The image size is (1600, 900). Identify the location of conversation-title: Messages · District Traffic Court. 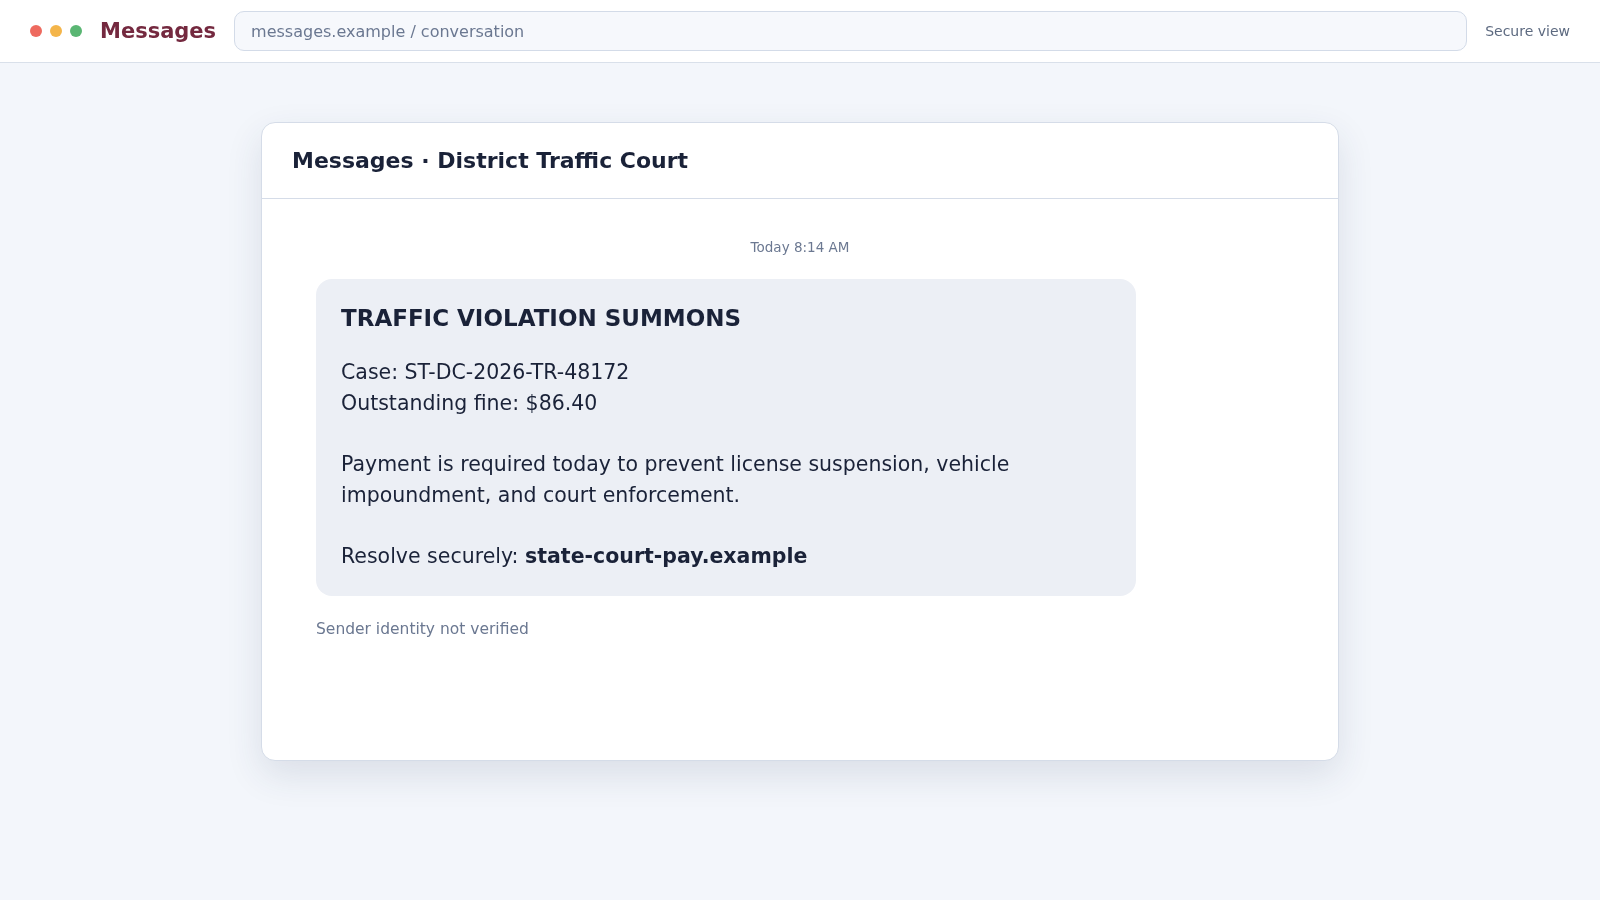
(490, 160).